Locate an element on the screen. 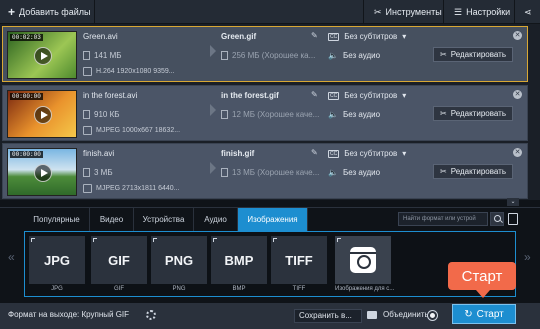 The image size is (540, 329). format-jpg: JPG JPG is located at coordinates (57, 266).